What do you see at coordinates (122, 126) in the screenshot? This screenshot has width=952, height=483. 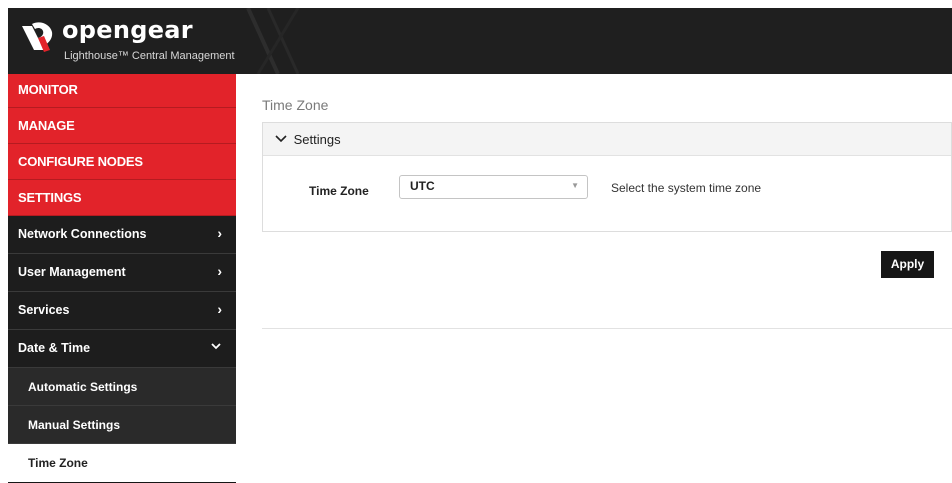 I see `nav-manage: MANAGE` at bounding box center [122, 126].